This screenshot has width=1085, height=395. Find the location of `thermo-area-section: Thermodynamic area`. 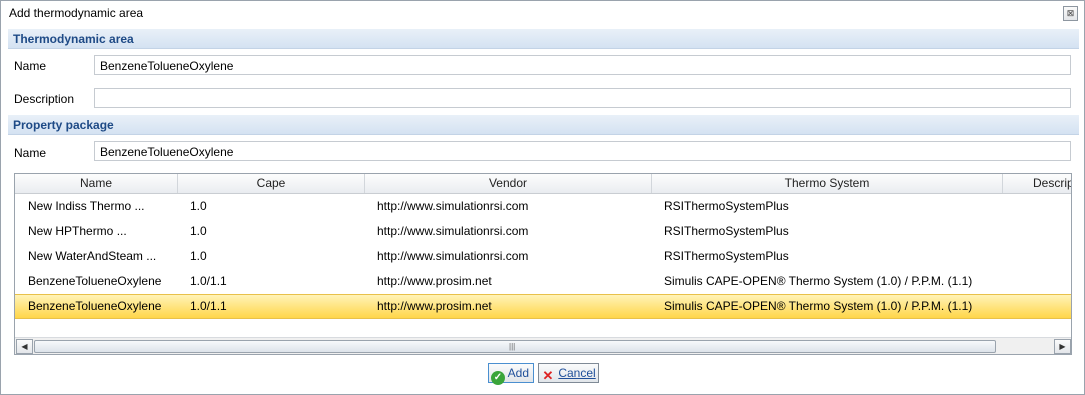

thermo-area-section: Thermodynamic area is located at coordinates (543, 39).